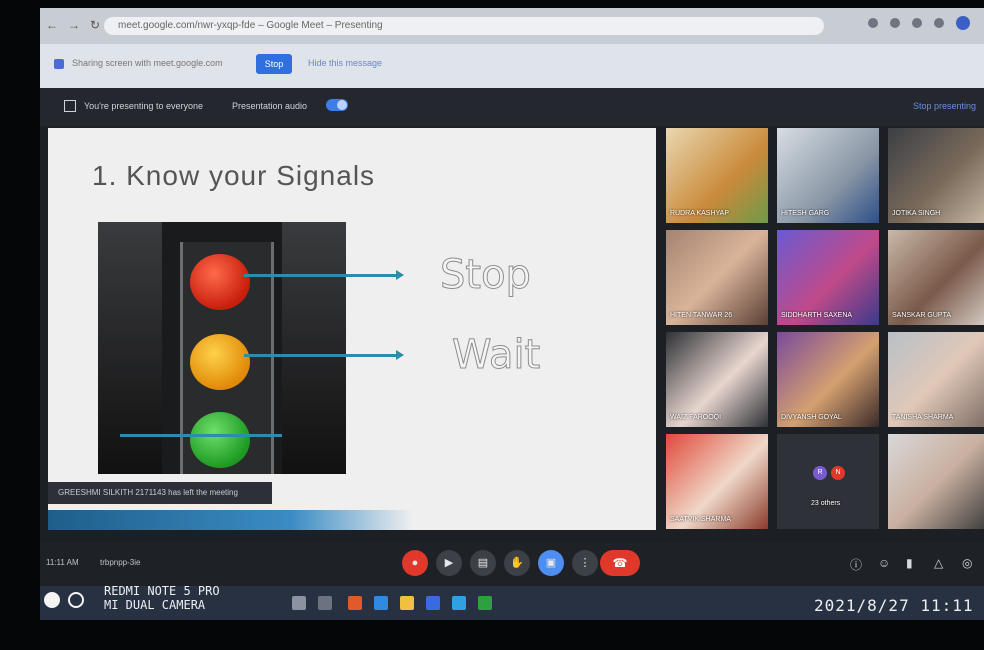 The width and height of the screenshot is (984, 650). What do you see at coordinates (828, 277) in the screenshot?
I see `participant-tile-5: SIDDHARTH SAXENA` at bounding box center [828, 277].